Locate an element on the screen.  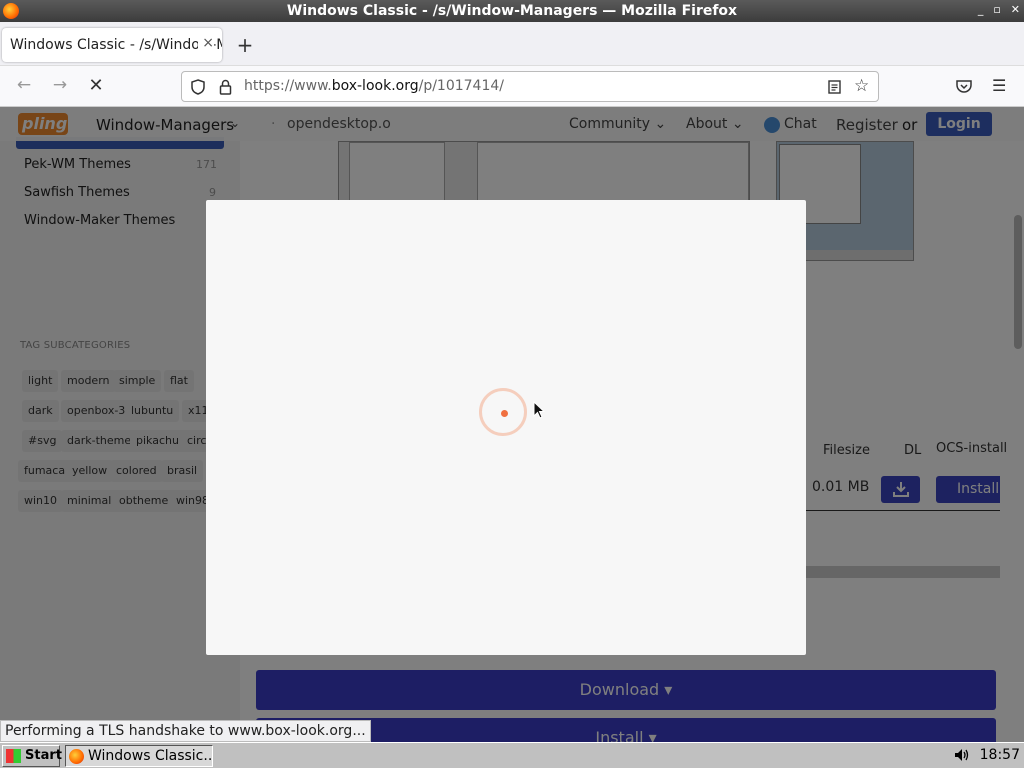
clock: 18:57 is located at coordinates (999, 755).